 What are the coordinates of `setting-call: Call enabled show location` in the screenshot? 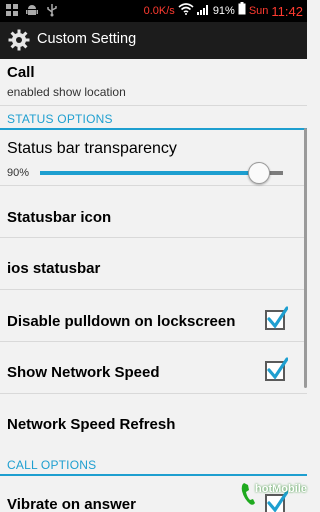 It's located at (153, 82).